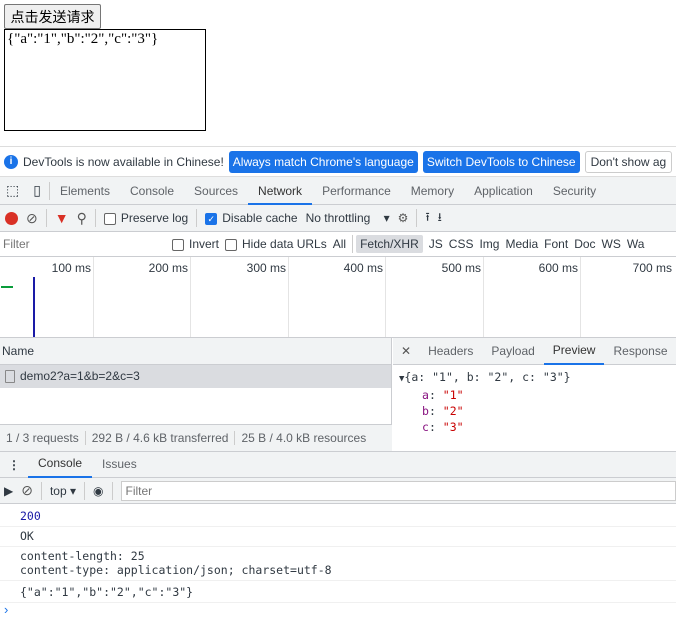  Describe the element at coordinates (34, 307) in the screenshot. I see `dom-content-loaded-line` at that location.